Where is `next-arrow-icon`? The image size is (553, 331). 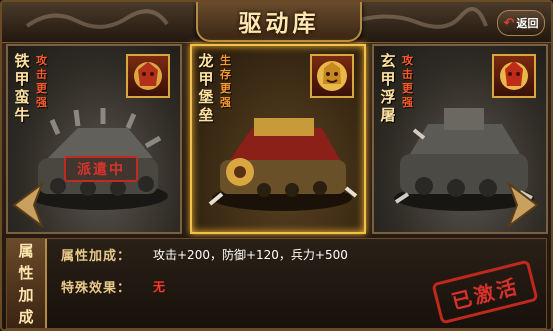
next-arrow-icon is located at coordinates (523, 205).